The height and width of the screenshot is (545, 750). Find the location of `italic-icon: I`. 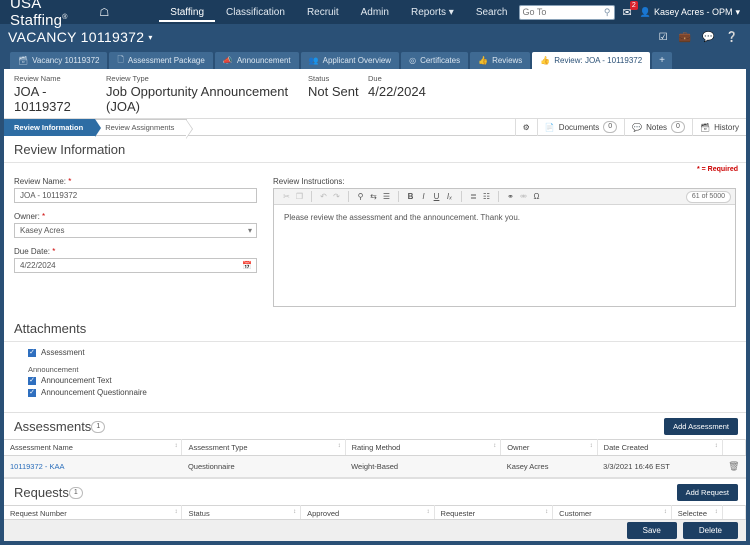

italic-icon: I is located at coordinates (423, 196).